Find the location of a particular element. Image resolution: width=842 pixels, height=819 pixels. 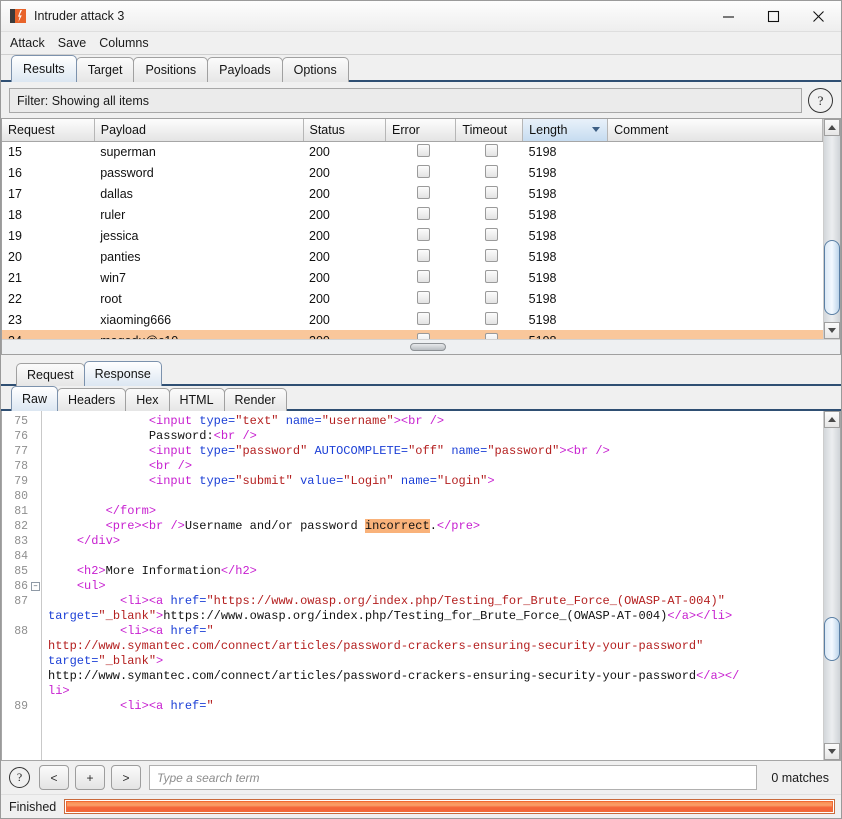

results-horizontal-scrollbar is located at coordinates (421, 346).